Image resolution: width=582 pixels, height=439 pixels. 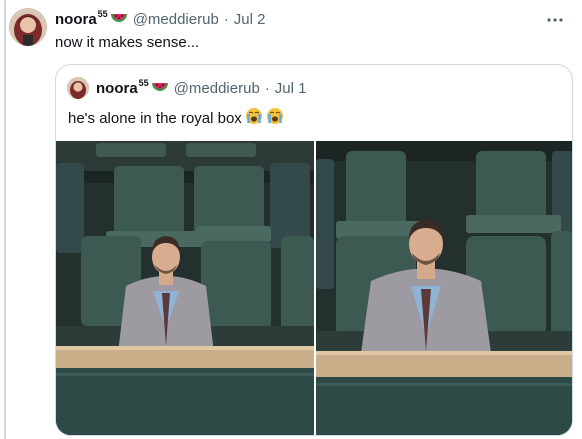 I want to click on quote-text: he's alone in the royal box, so click(x=155, y=118).